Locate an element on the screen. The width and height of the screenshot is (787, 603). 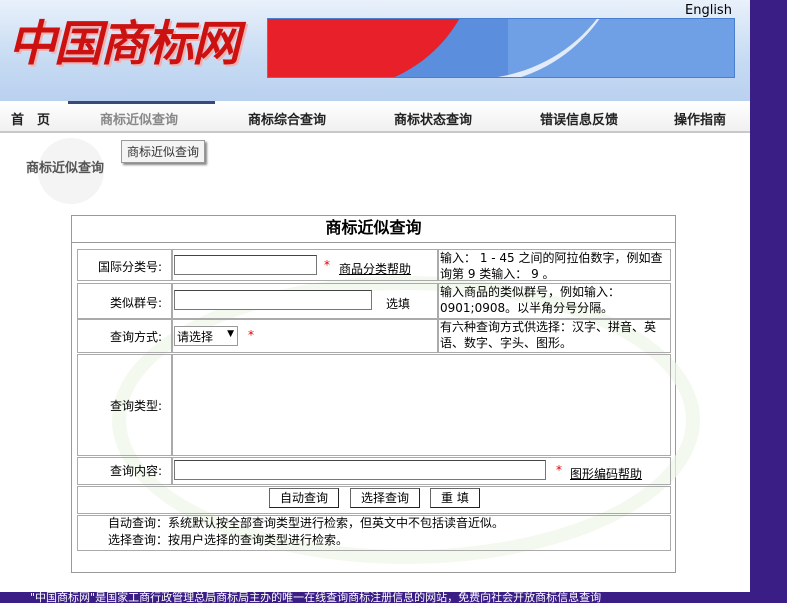
nav-active-indicator is located at coordinates (141, 102).